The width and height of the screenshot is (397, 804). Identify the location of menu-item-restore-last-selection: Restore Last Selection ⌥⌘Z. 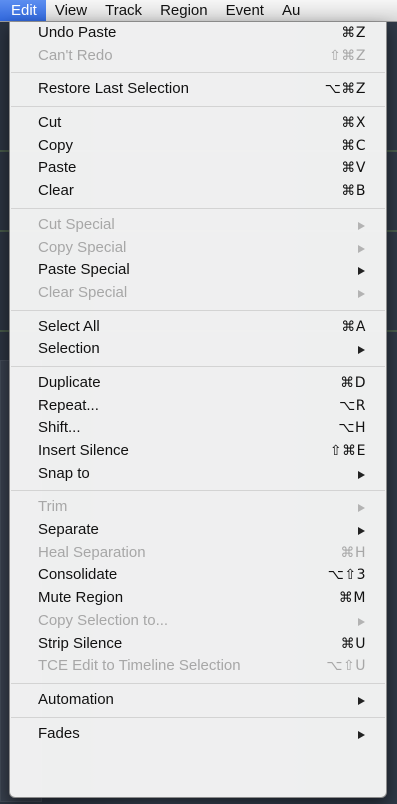
(198, 89).